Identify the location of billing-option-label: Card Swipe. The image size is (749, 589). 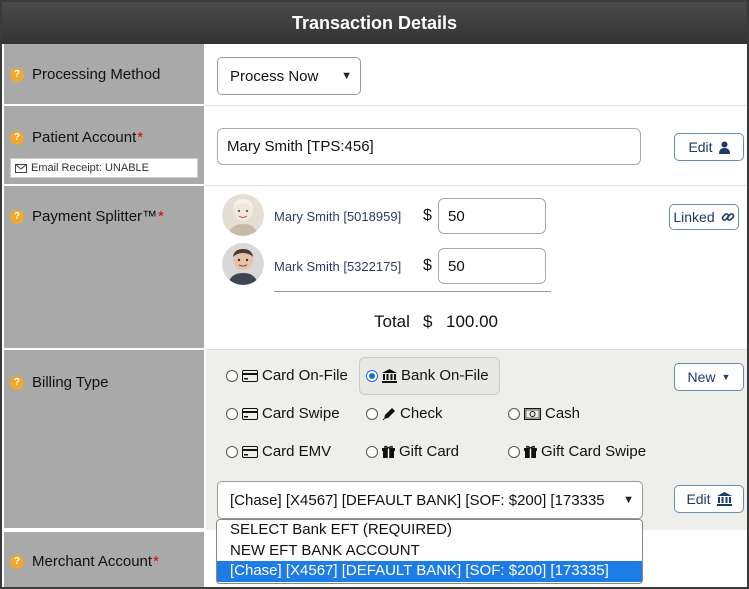
(301, 413).